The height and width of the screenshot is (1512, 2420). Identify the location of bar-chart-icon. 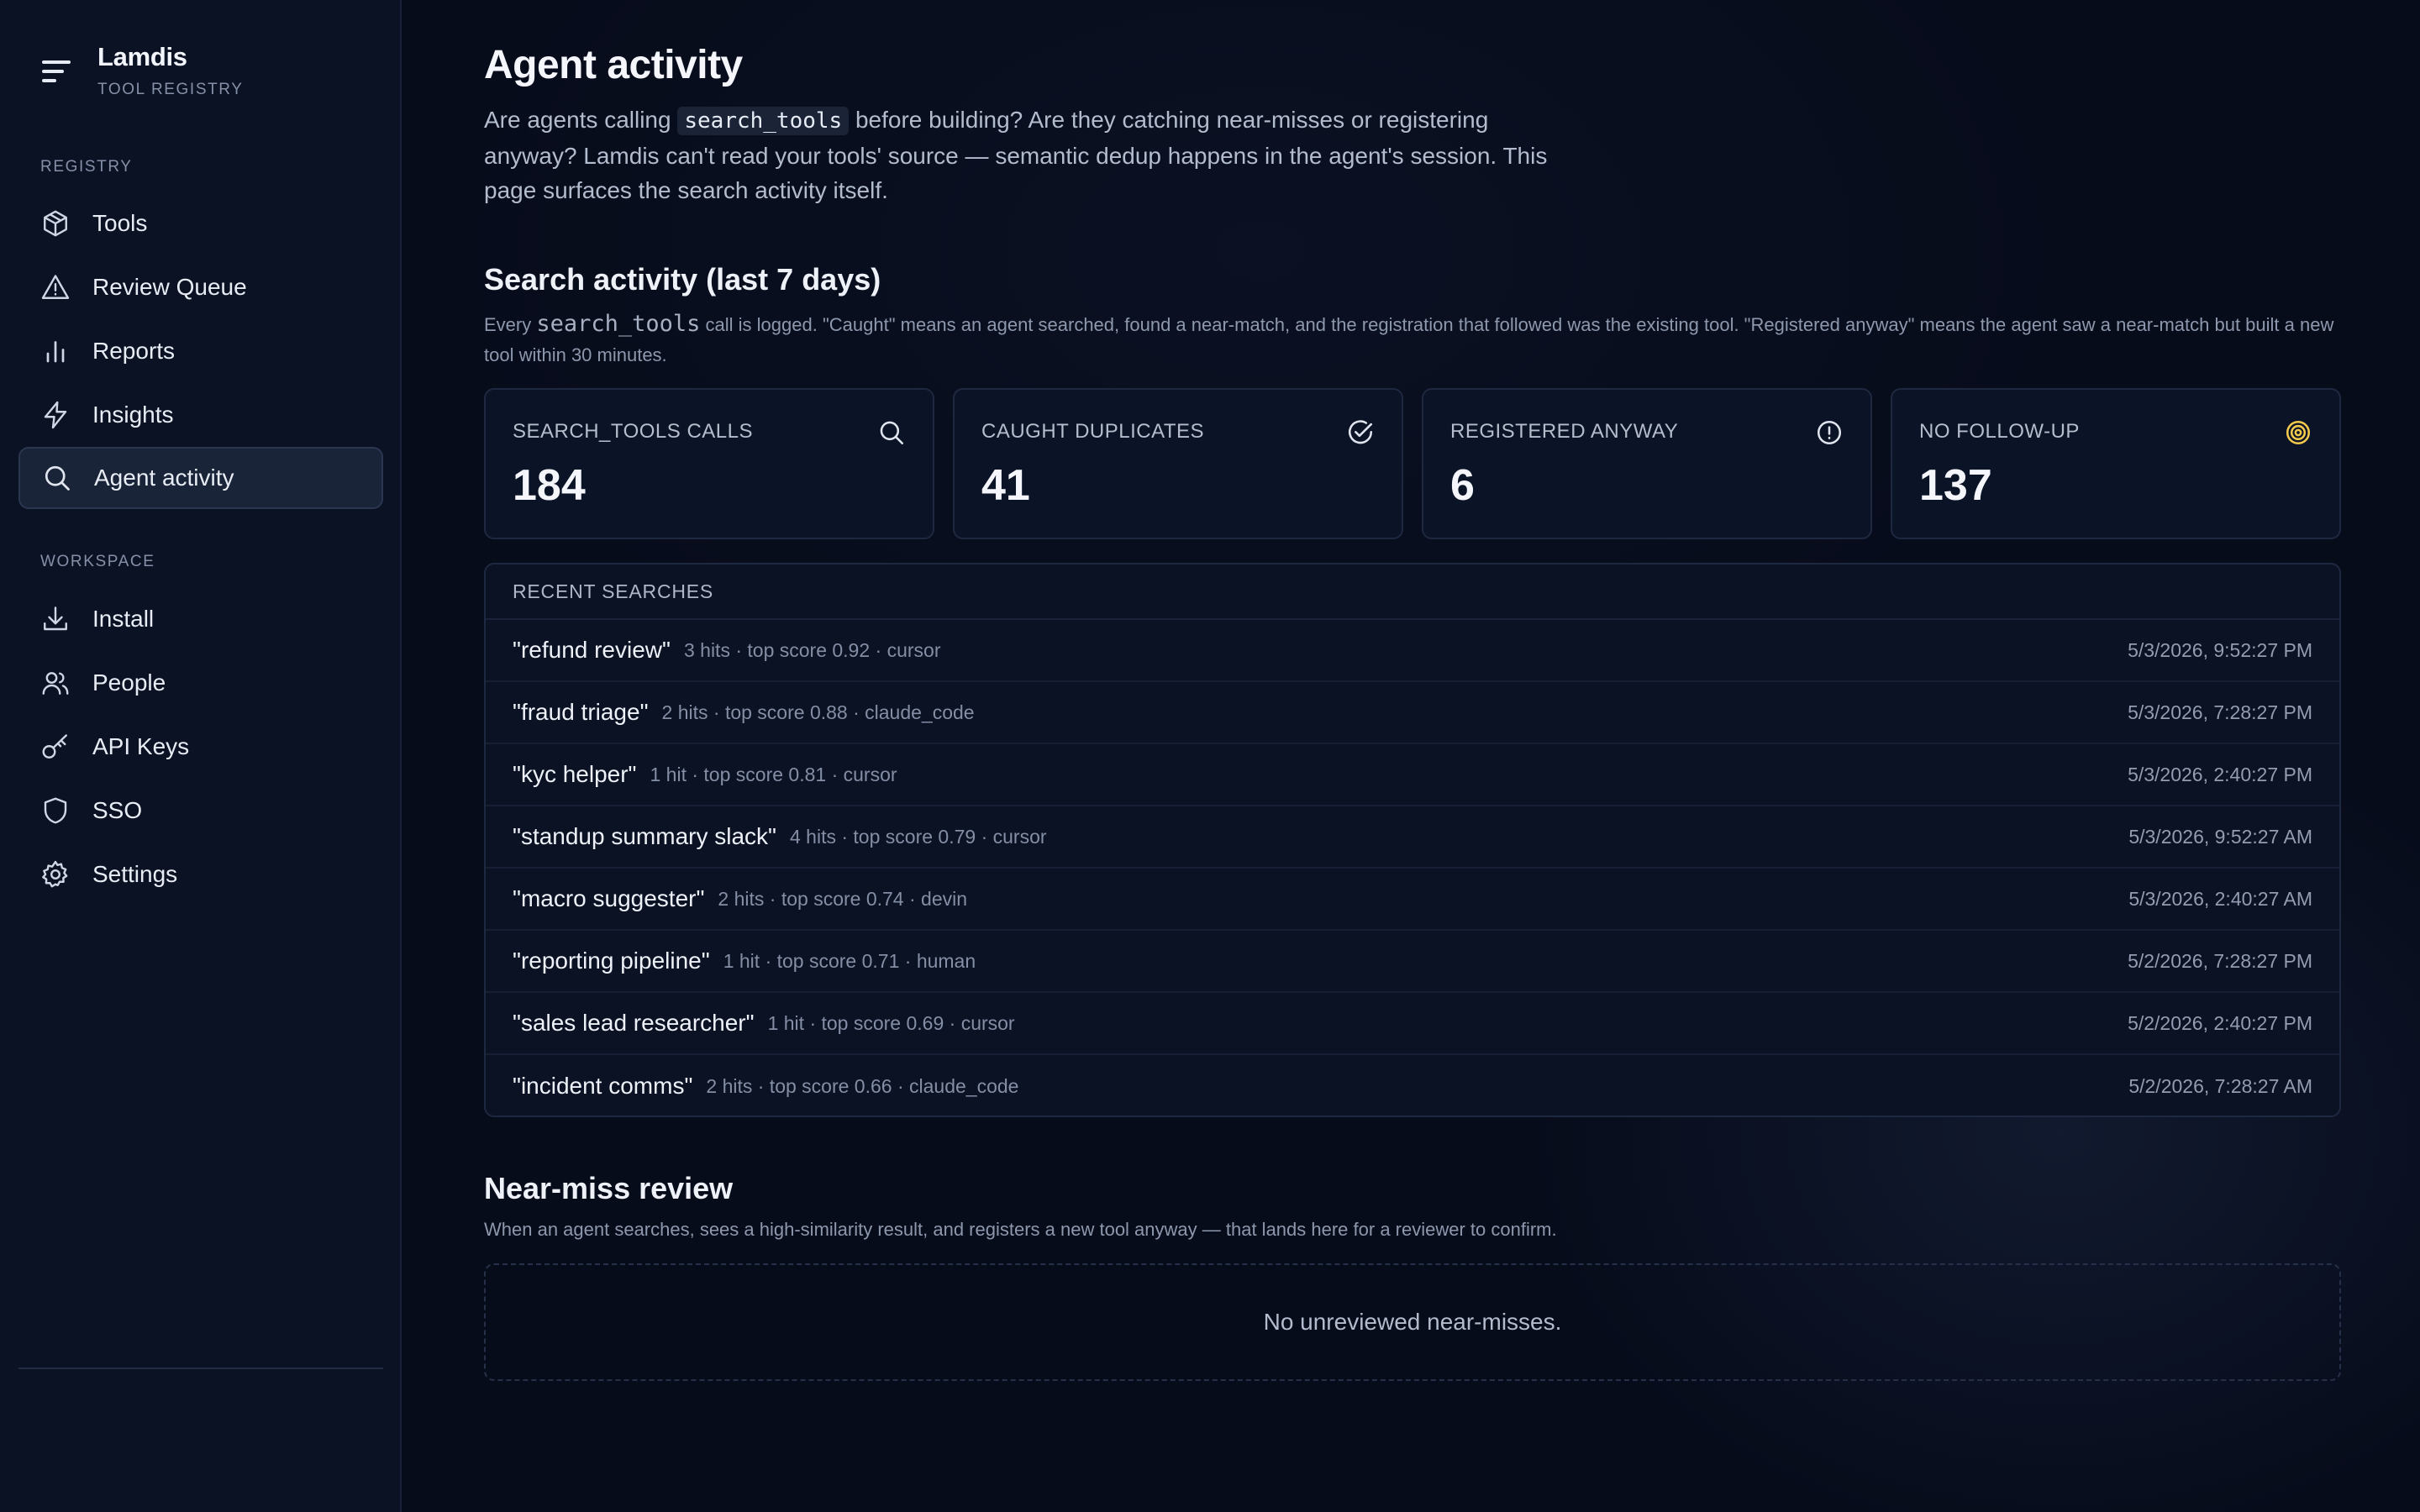
(55, 351).